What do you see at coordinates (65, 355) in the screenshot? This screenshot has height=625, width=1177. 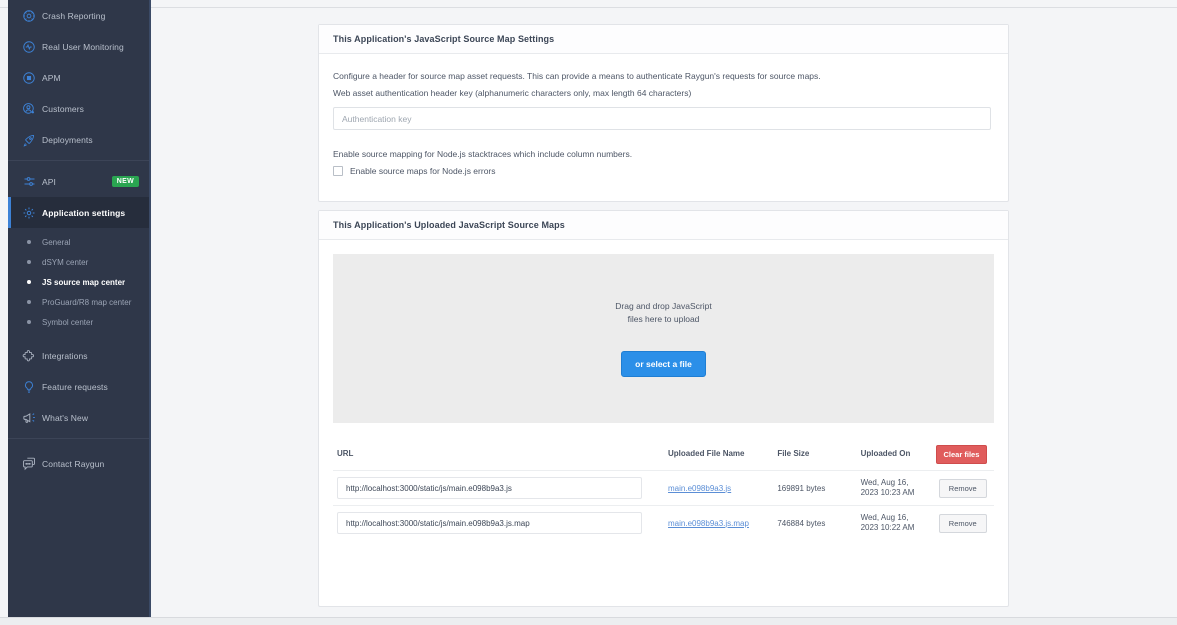 I see `sidebar-item-label: Integrations` at bounding box center [65, 355].